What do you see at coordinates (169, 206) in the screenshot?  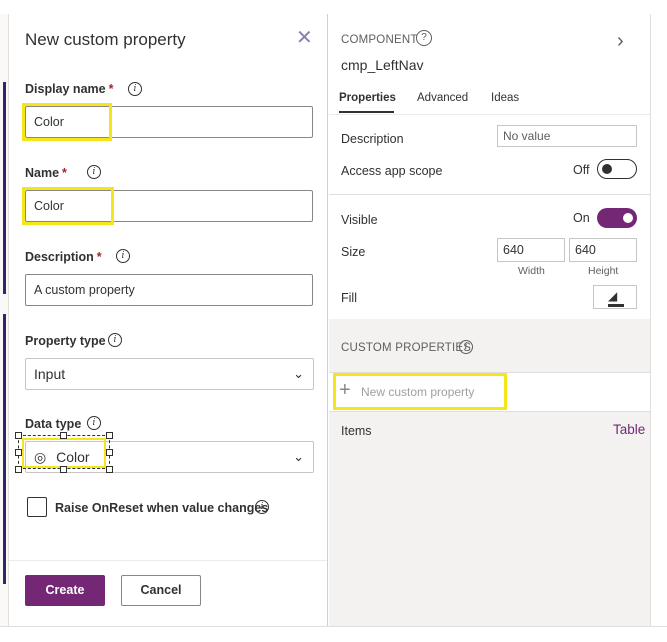 I see `name-input: Color` at bounding box center [169, 206].